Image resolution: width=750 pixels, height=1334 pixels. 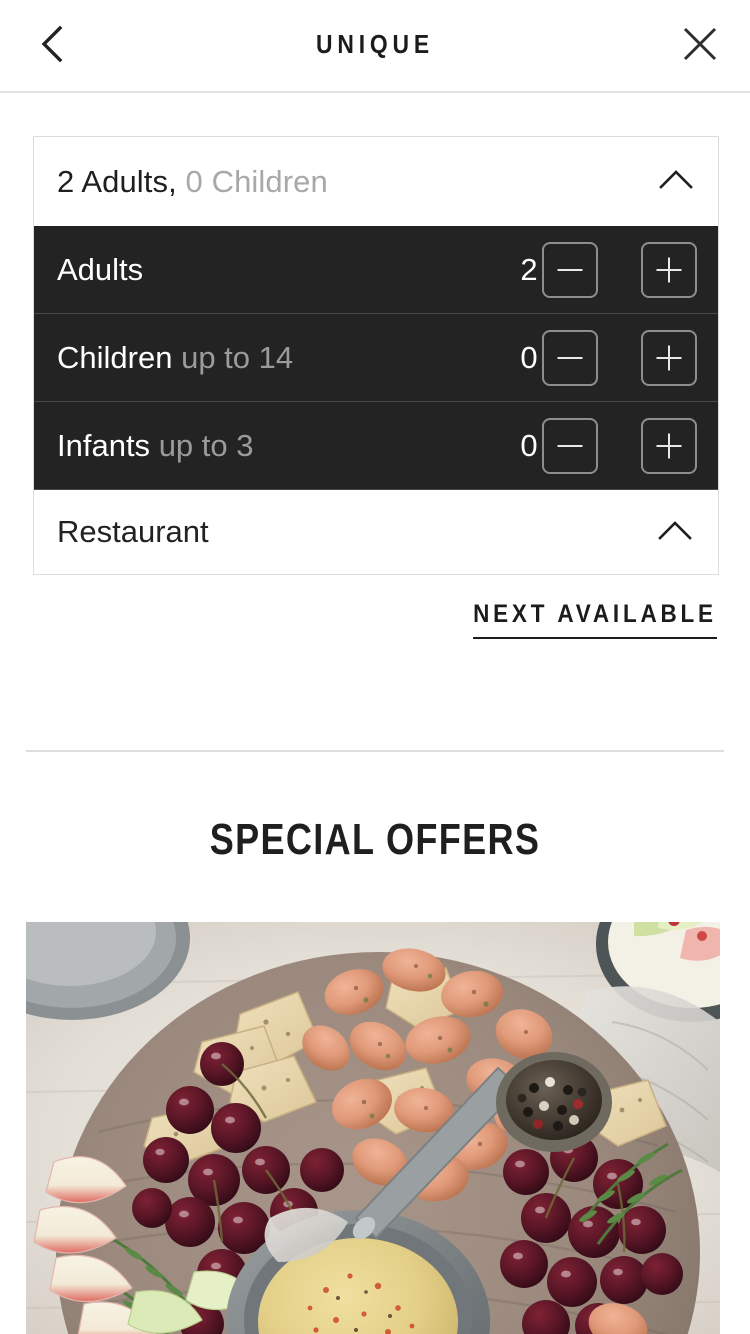 What do you see at coordinates (376, 181) in the screenshot?
I see `party-summary-row: 2 Adults, 0 Children` at bounding box center [376, 181].